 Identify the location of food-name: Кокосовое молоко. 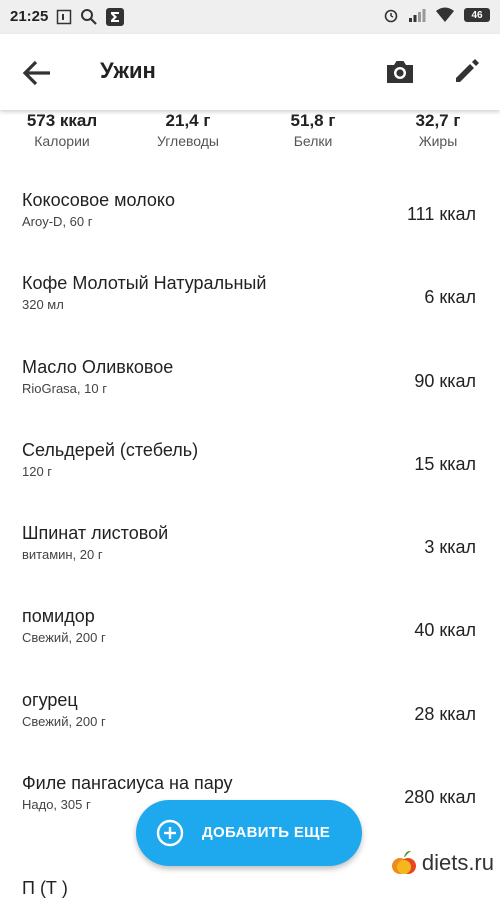
(98, 200).